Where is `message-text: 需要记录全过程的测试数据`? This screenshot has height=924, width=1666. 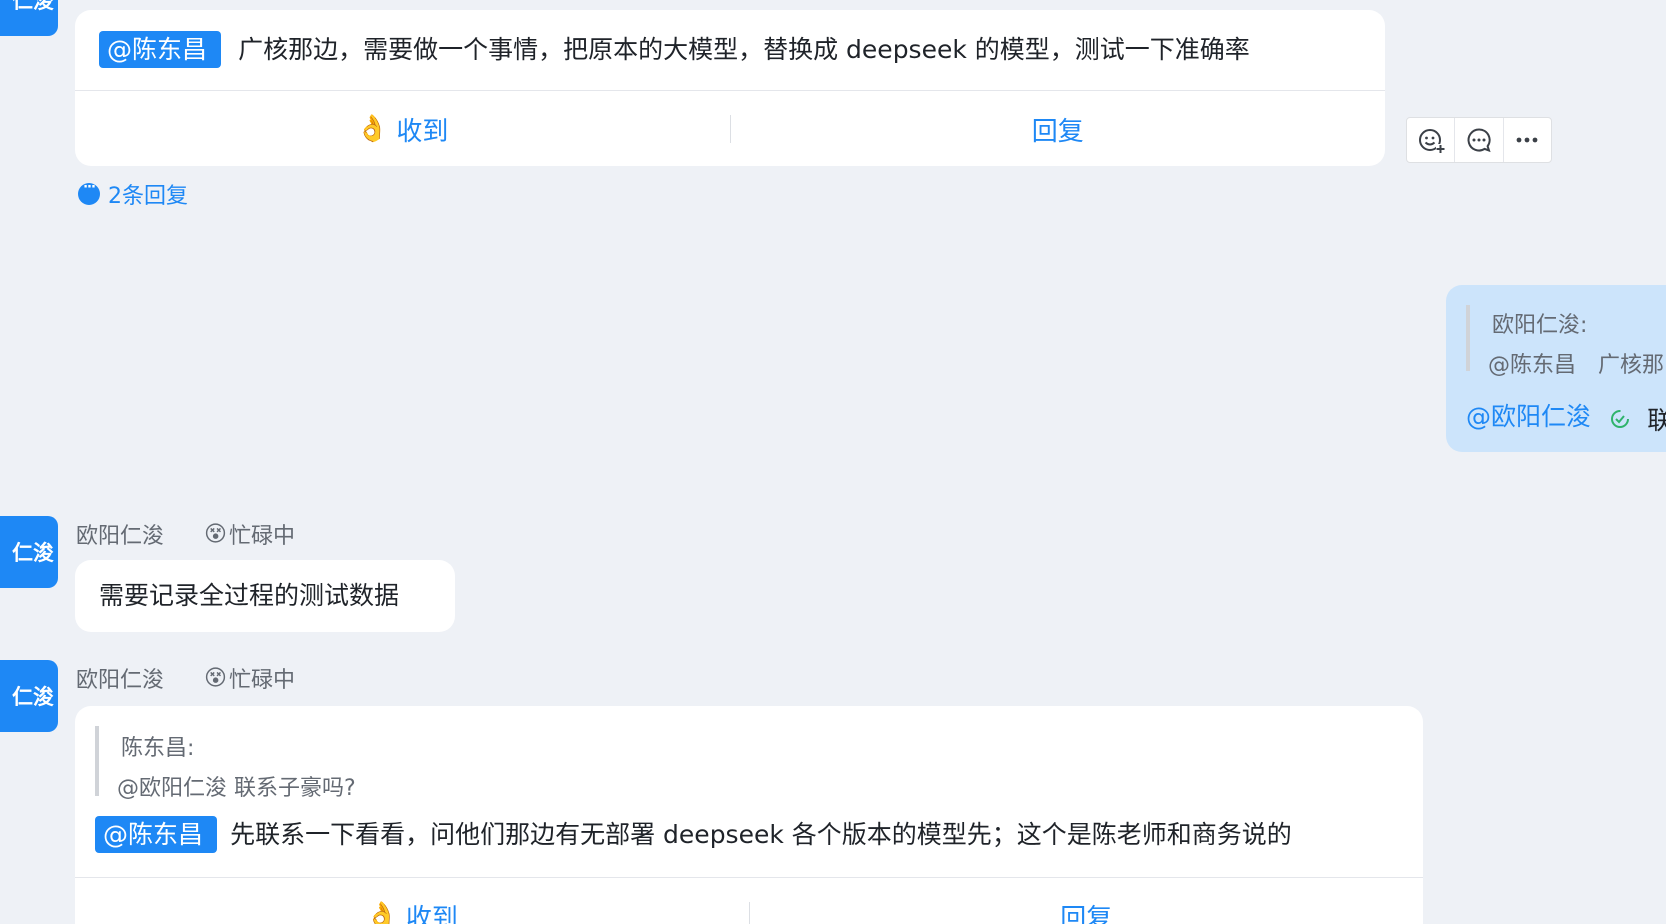
message-text: 需要记录全过程的测试数据 is located at coordinates (249, 595).